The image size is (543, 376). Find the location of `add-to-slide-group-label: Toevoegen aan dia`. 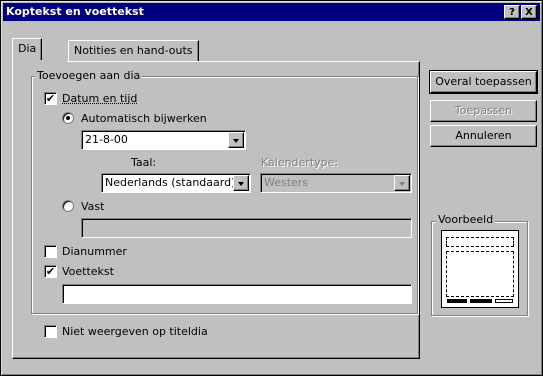

add-to-slide-group-label: Toevoegen aan dia is located at coordinates (89, 75).